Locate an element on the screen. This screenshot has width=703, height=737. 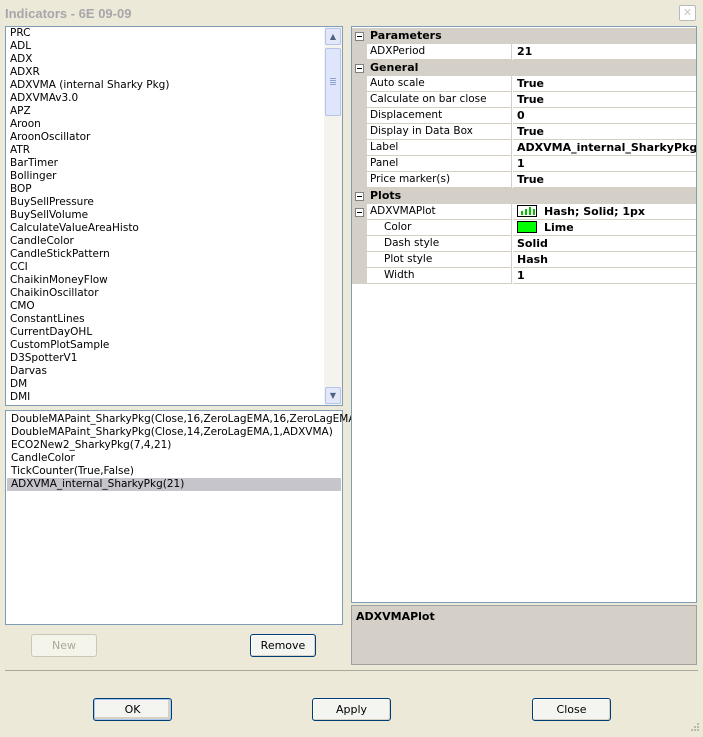
indicator-list-item: D3SpotterV1 is located at coordinates (165, 358).